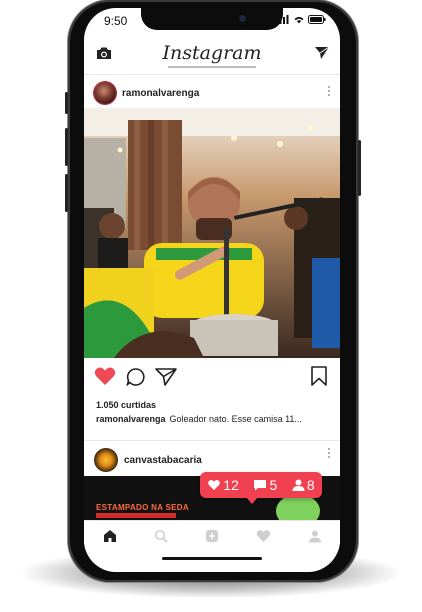 The width and height of the screenshot is (422, 612). I want to click on profile-icon, so click(315, 536).